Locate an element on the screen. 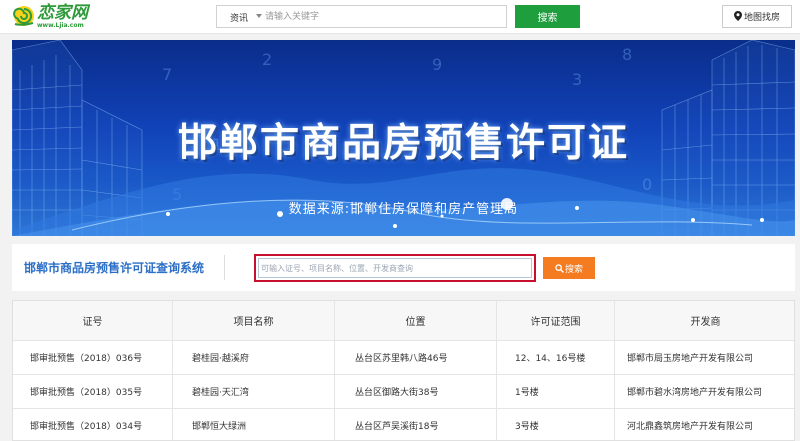 The image size is (800, 441). table-header-row: 证号 项目名称 位置 许可证范围 开发商 is located at coordinates (403, 321).